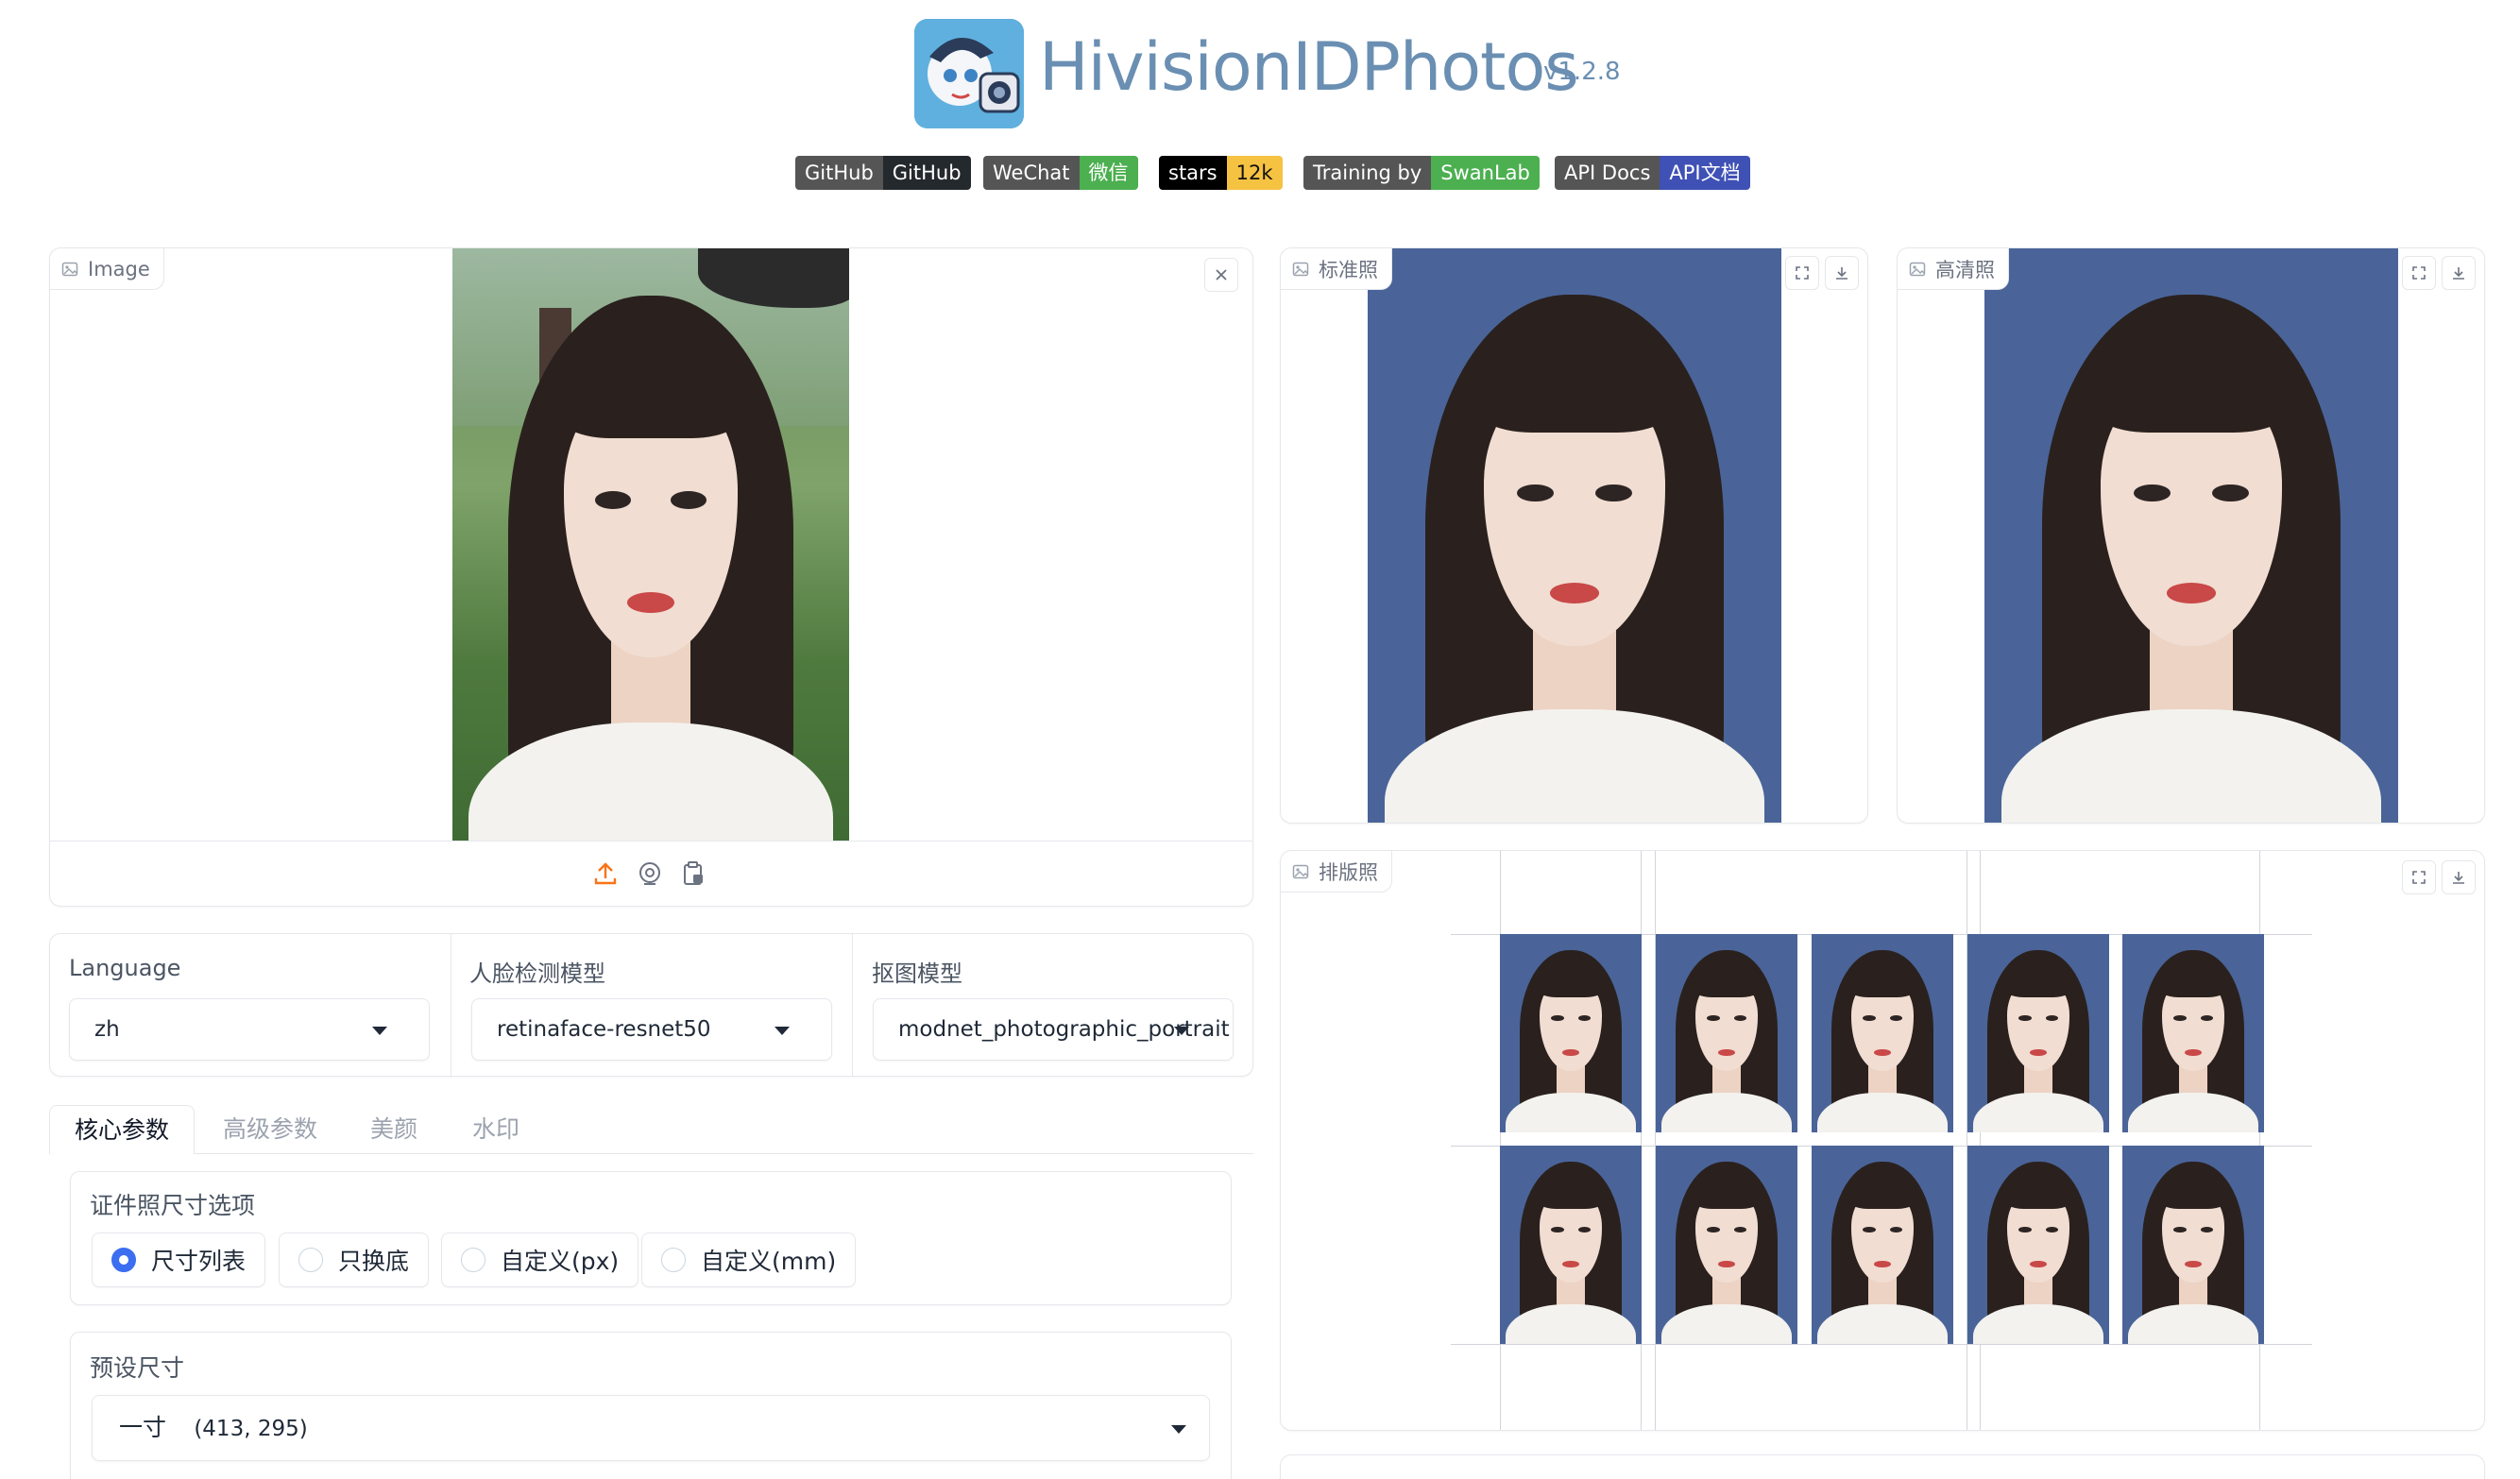 This screenshot has height=1479, width=2520. I want to click on standard-photo-label: 标准照, so click(1349, 269).